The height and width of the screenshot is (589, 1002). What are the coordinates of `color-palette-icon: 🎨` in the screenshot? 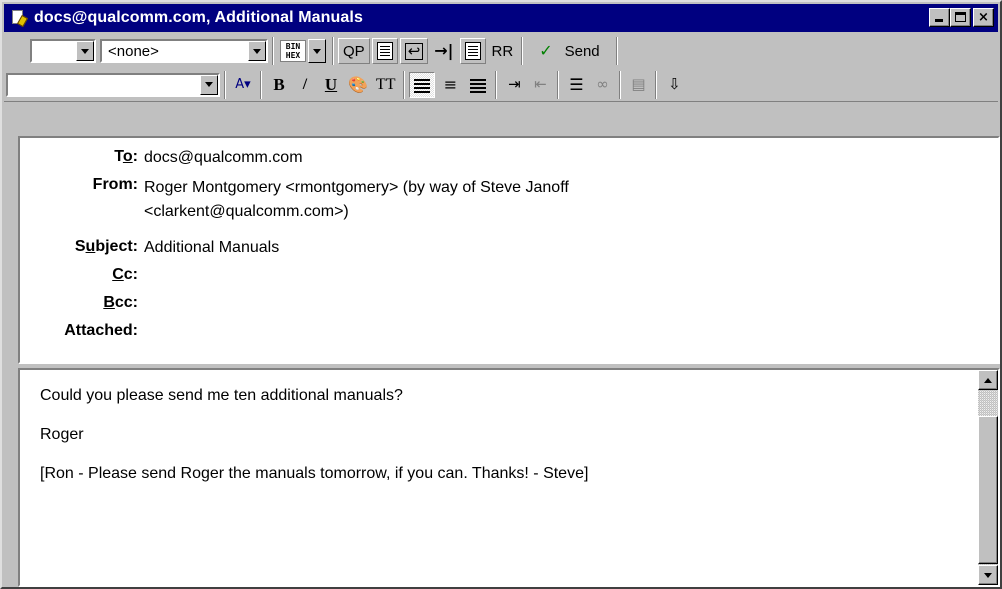 It's located at (358, 84).